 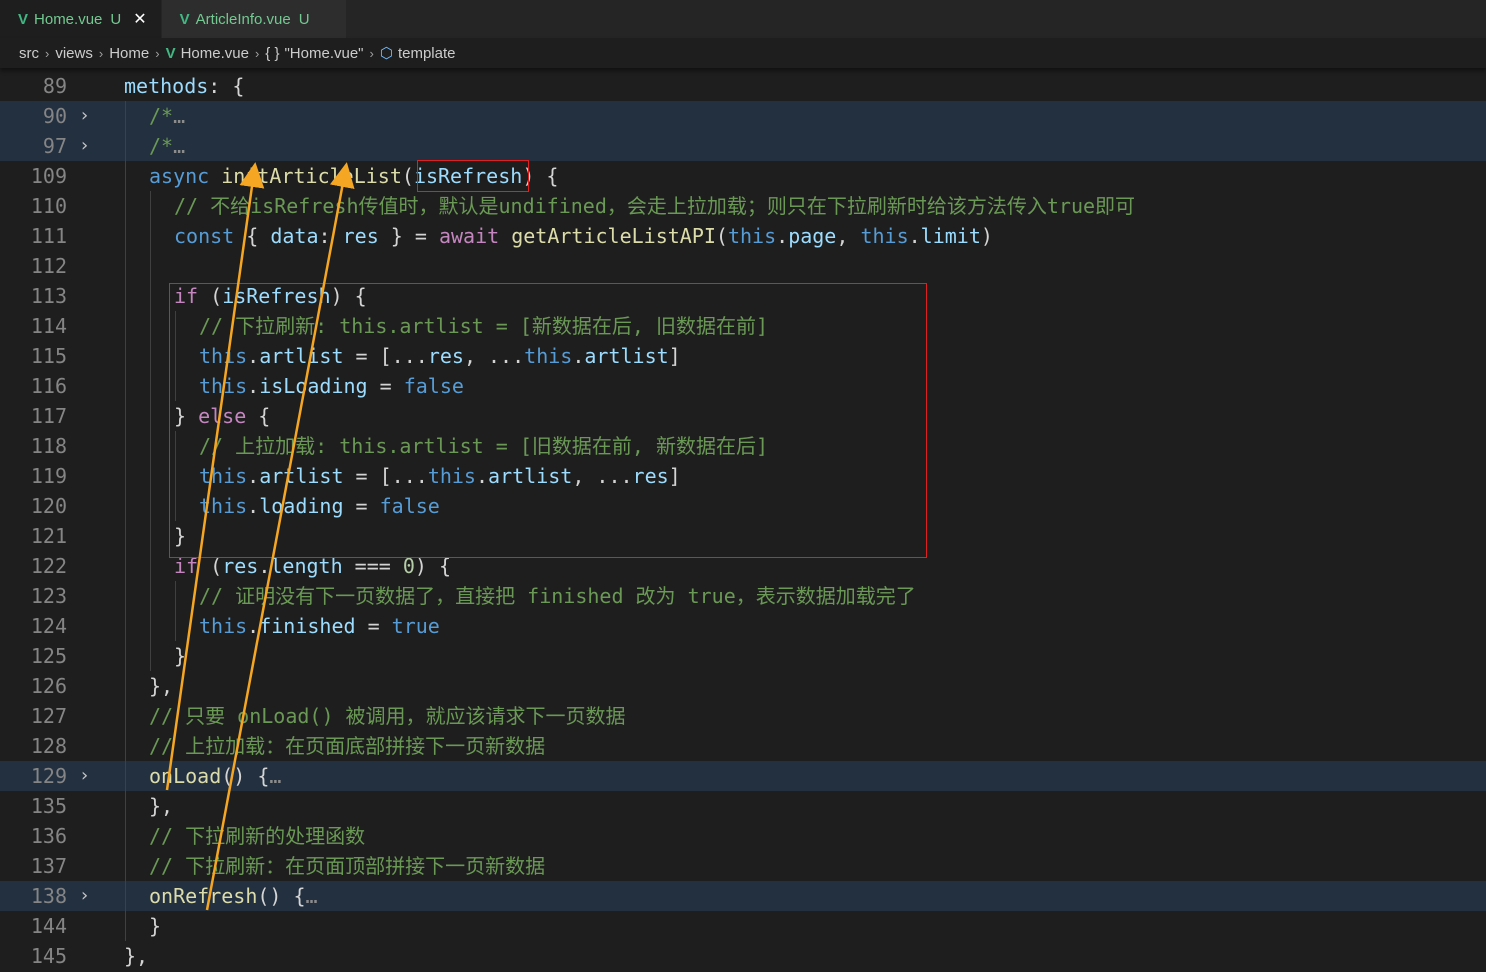 What do you see at coordinates (272, 53) in the screenshot?
I see `object-braces-icon: { }` at bounding box center [272, 53].